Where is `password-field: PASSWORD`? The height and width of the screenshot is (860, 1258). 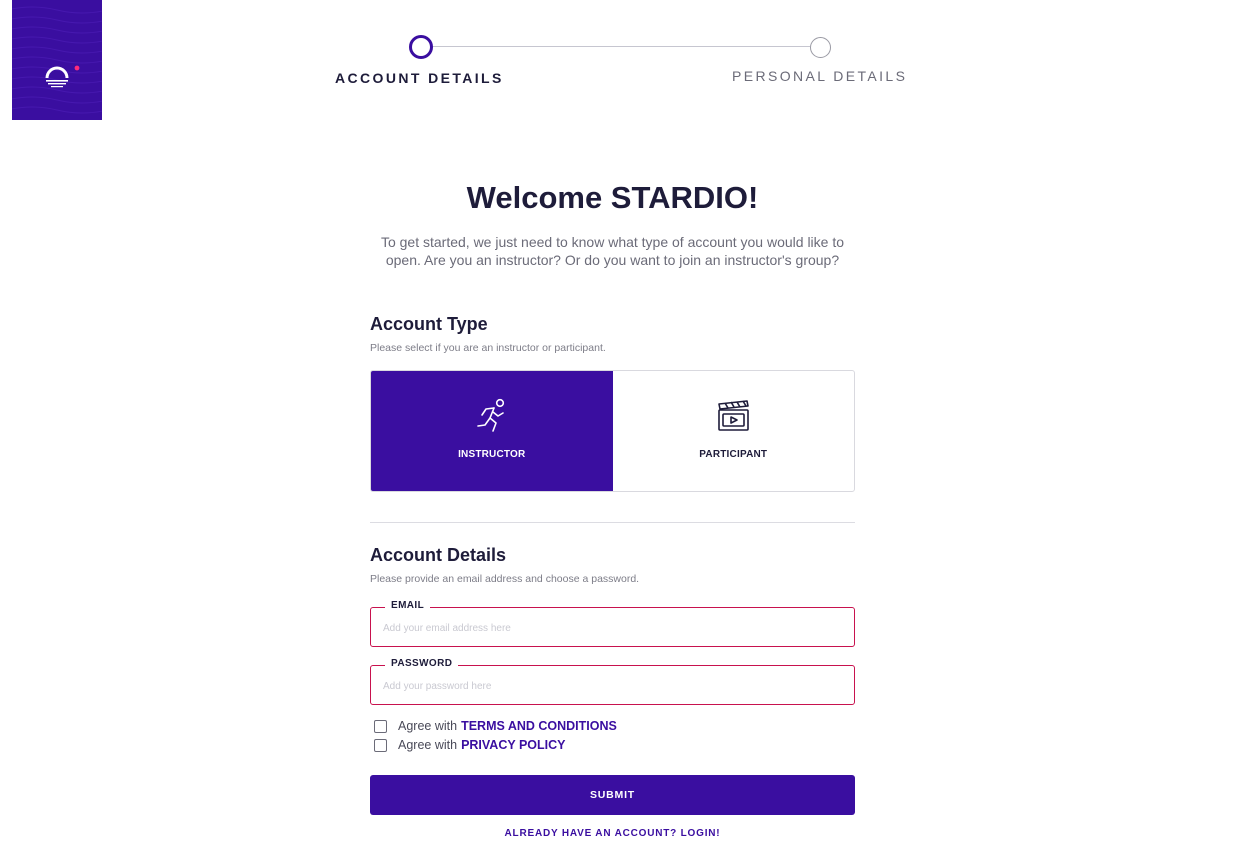 password-field: PASSWORD is located at coordinates (612, 681).